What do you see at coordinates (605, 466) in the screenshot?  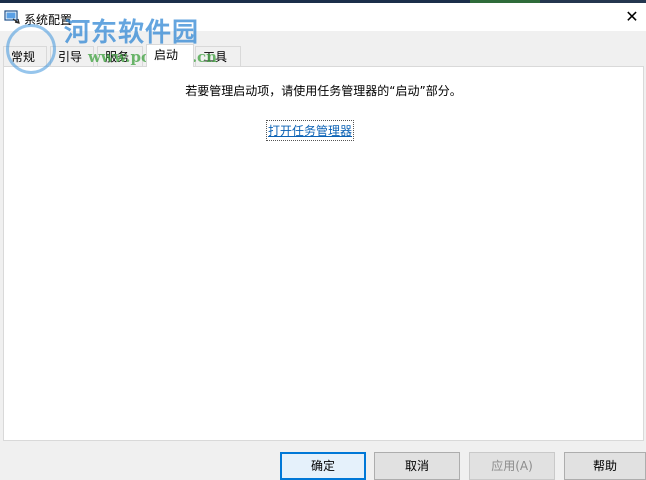 I see `help-button: 帮助` at bounding box center [605, 466].